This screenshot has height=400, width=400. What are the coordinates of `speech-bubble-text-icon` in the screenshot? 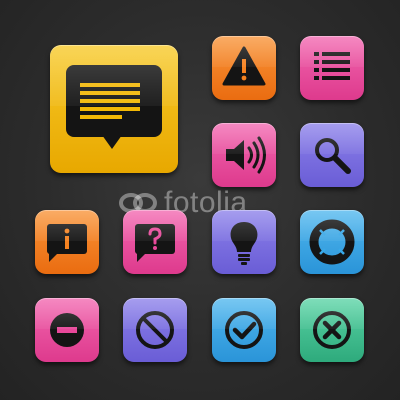 It's located at (114, 107).